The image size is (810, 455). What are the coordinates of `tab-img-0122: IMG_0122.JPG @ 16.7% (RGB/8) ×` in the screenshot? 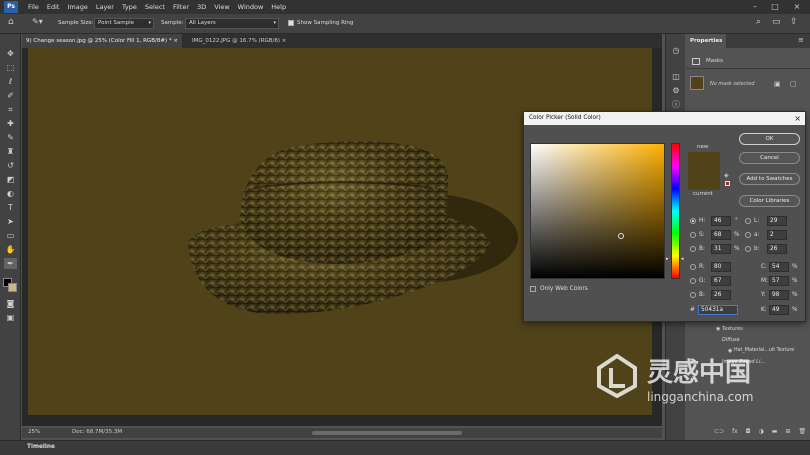 It's located at (243, 41).